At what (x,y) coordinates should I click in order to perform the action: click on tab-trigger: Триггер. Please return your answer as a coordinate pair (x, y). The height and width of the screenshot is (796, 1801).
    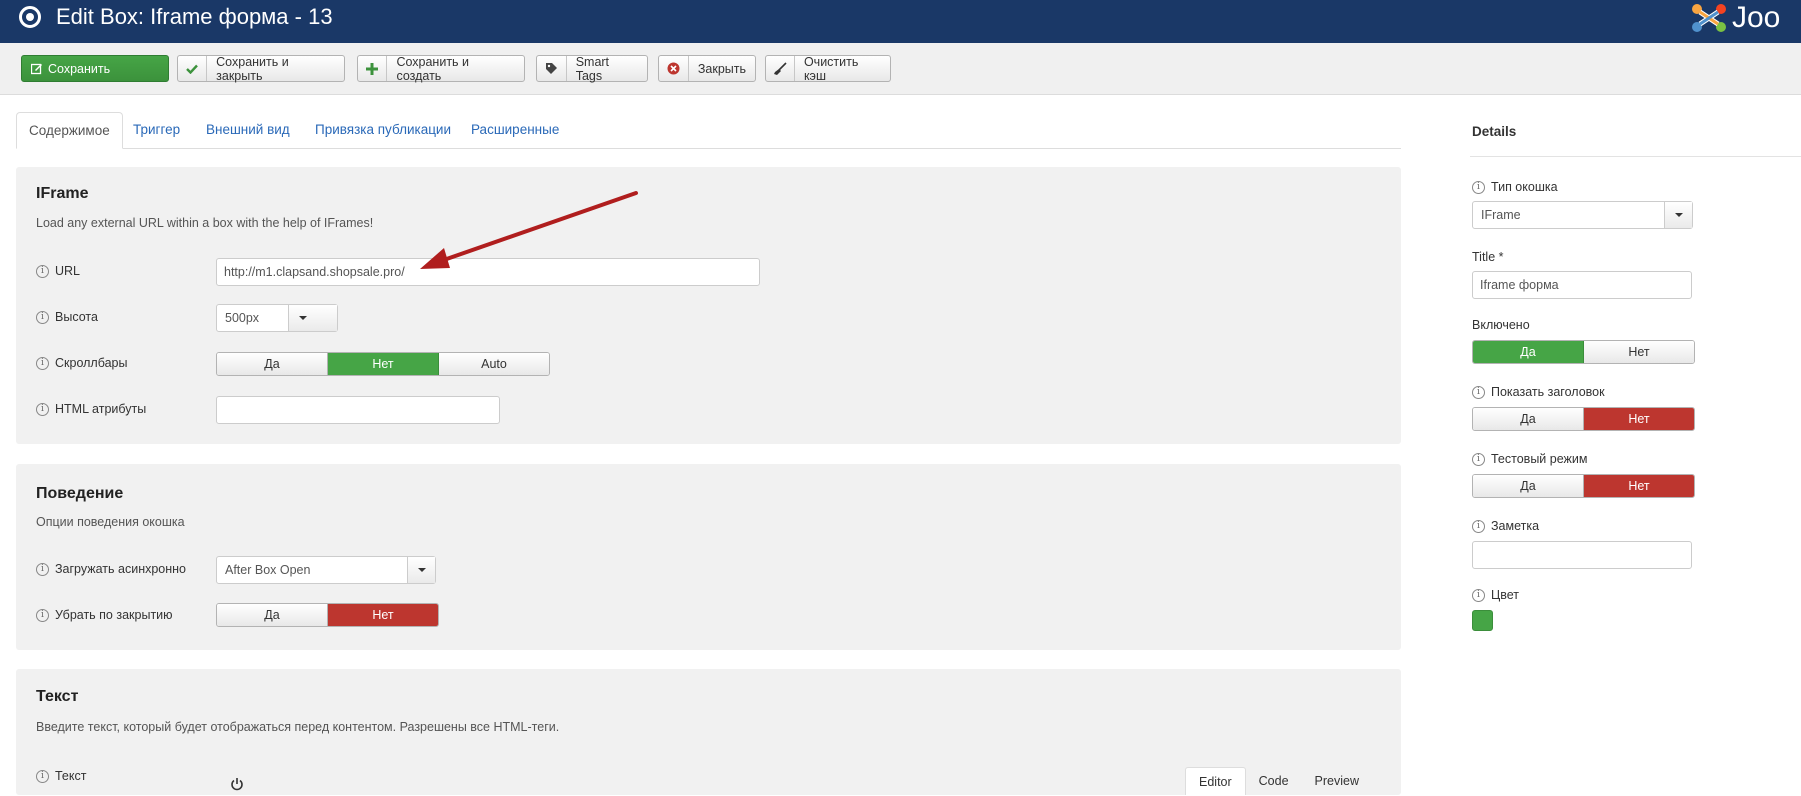
    Looking at the image, I should click on (156, 130).